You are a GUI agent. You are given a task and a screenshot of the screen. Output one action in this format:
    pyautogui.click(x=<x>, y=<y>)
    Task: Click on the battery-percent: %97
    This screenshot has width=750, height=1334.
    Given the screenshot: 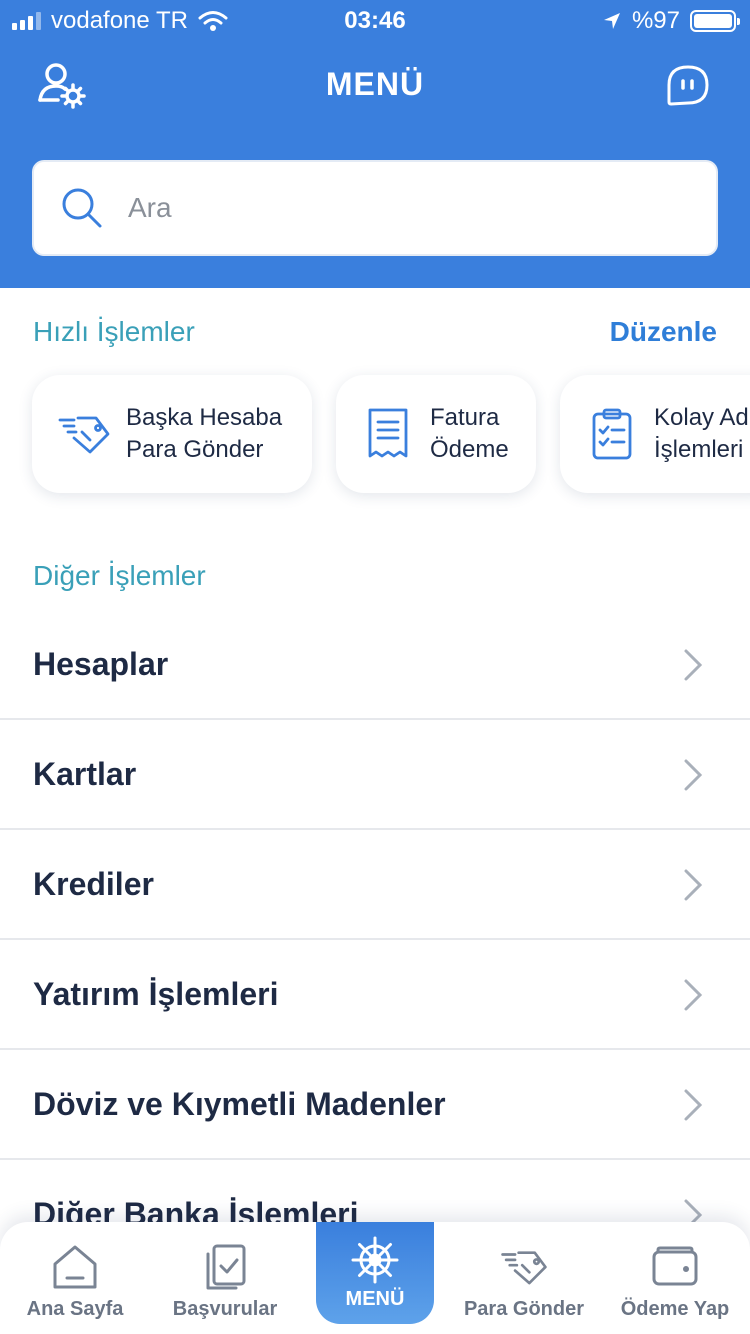 What is the action you would take?
    pyautogui.click(x=655, y=20)
    